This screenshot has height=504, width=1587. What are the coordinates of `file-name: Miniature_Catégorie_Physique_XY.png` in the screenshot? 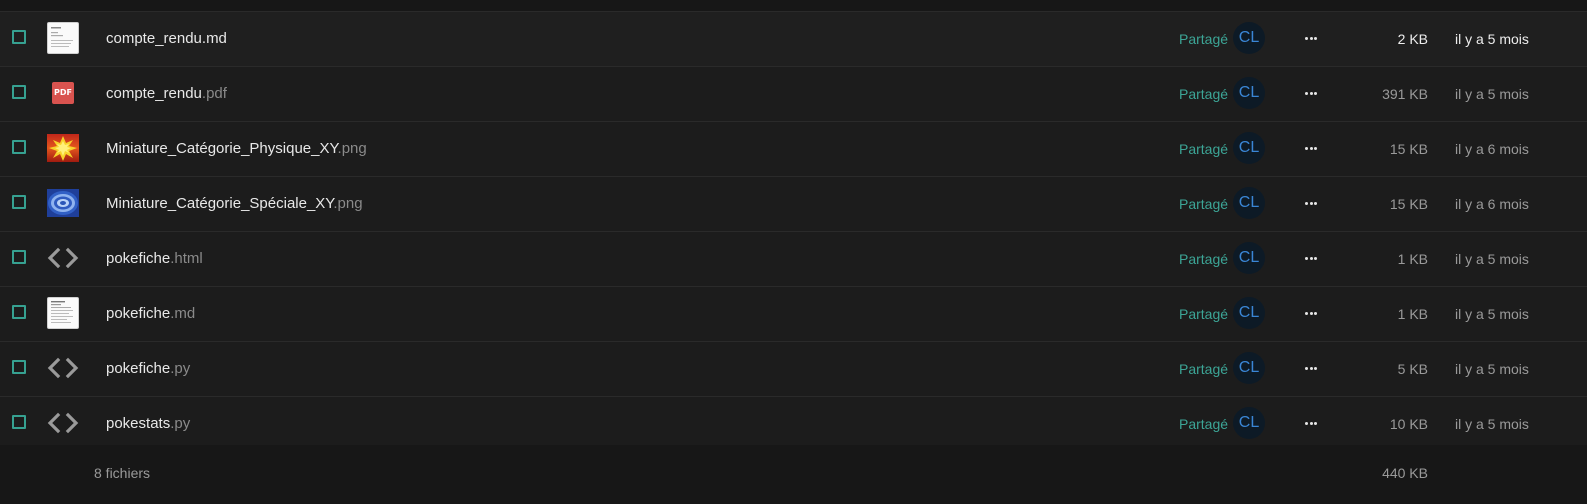 It's located at (236, 149).